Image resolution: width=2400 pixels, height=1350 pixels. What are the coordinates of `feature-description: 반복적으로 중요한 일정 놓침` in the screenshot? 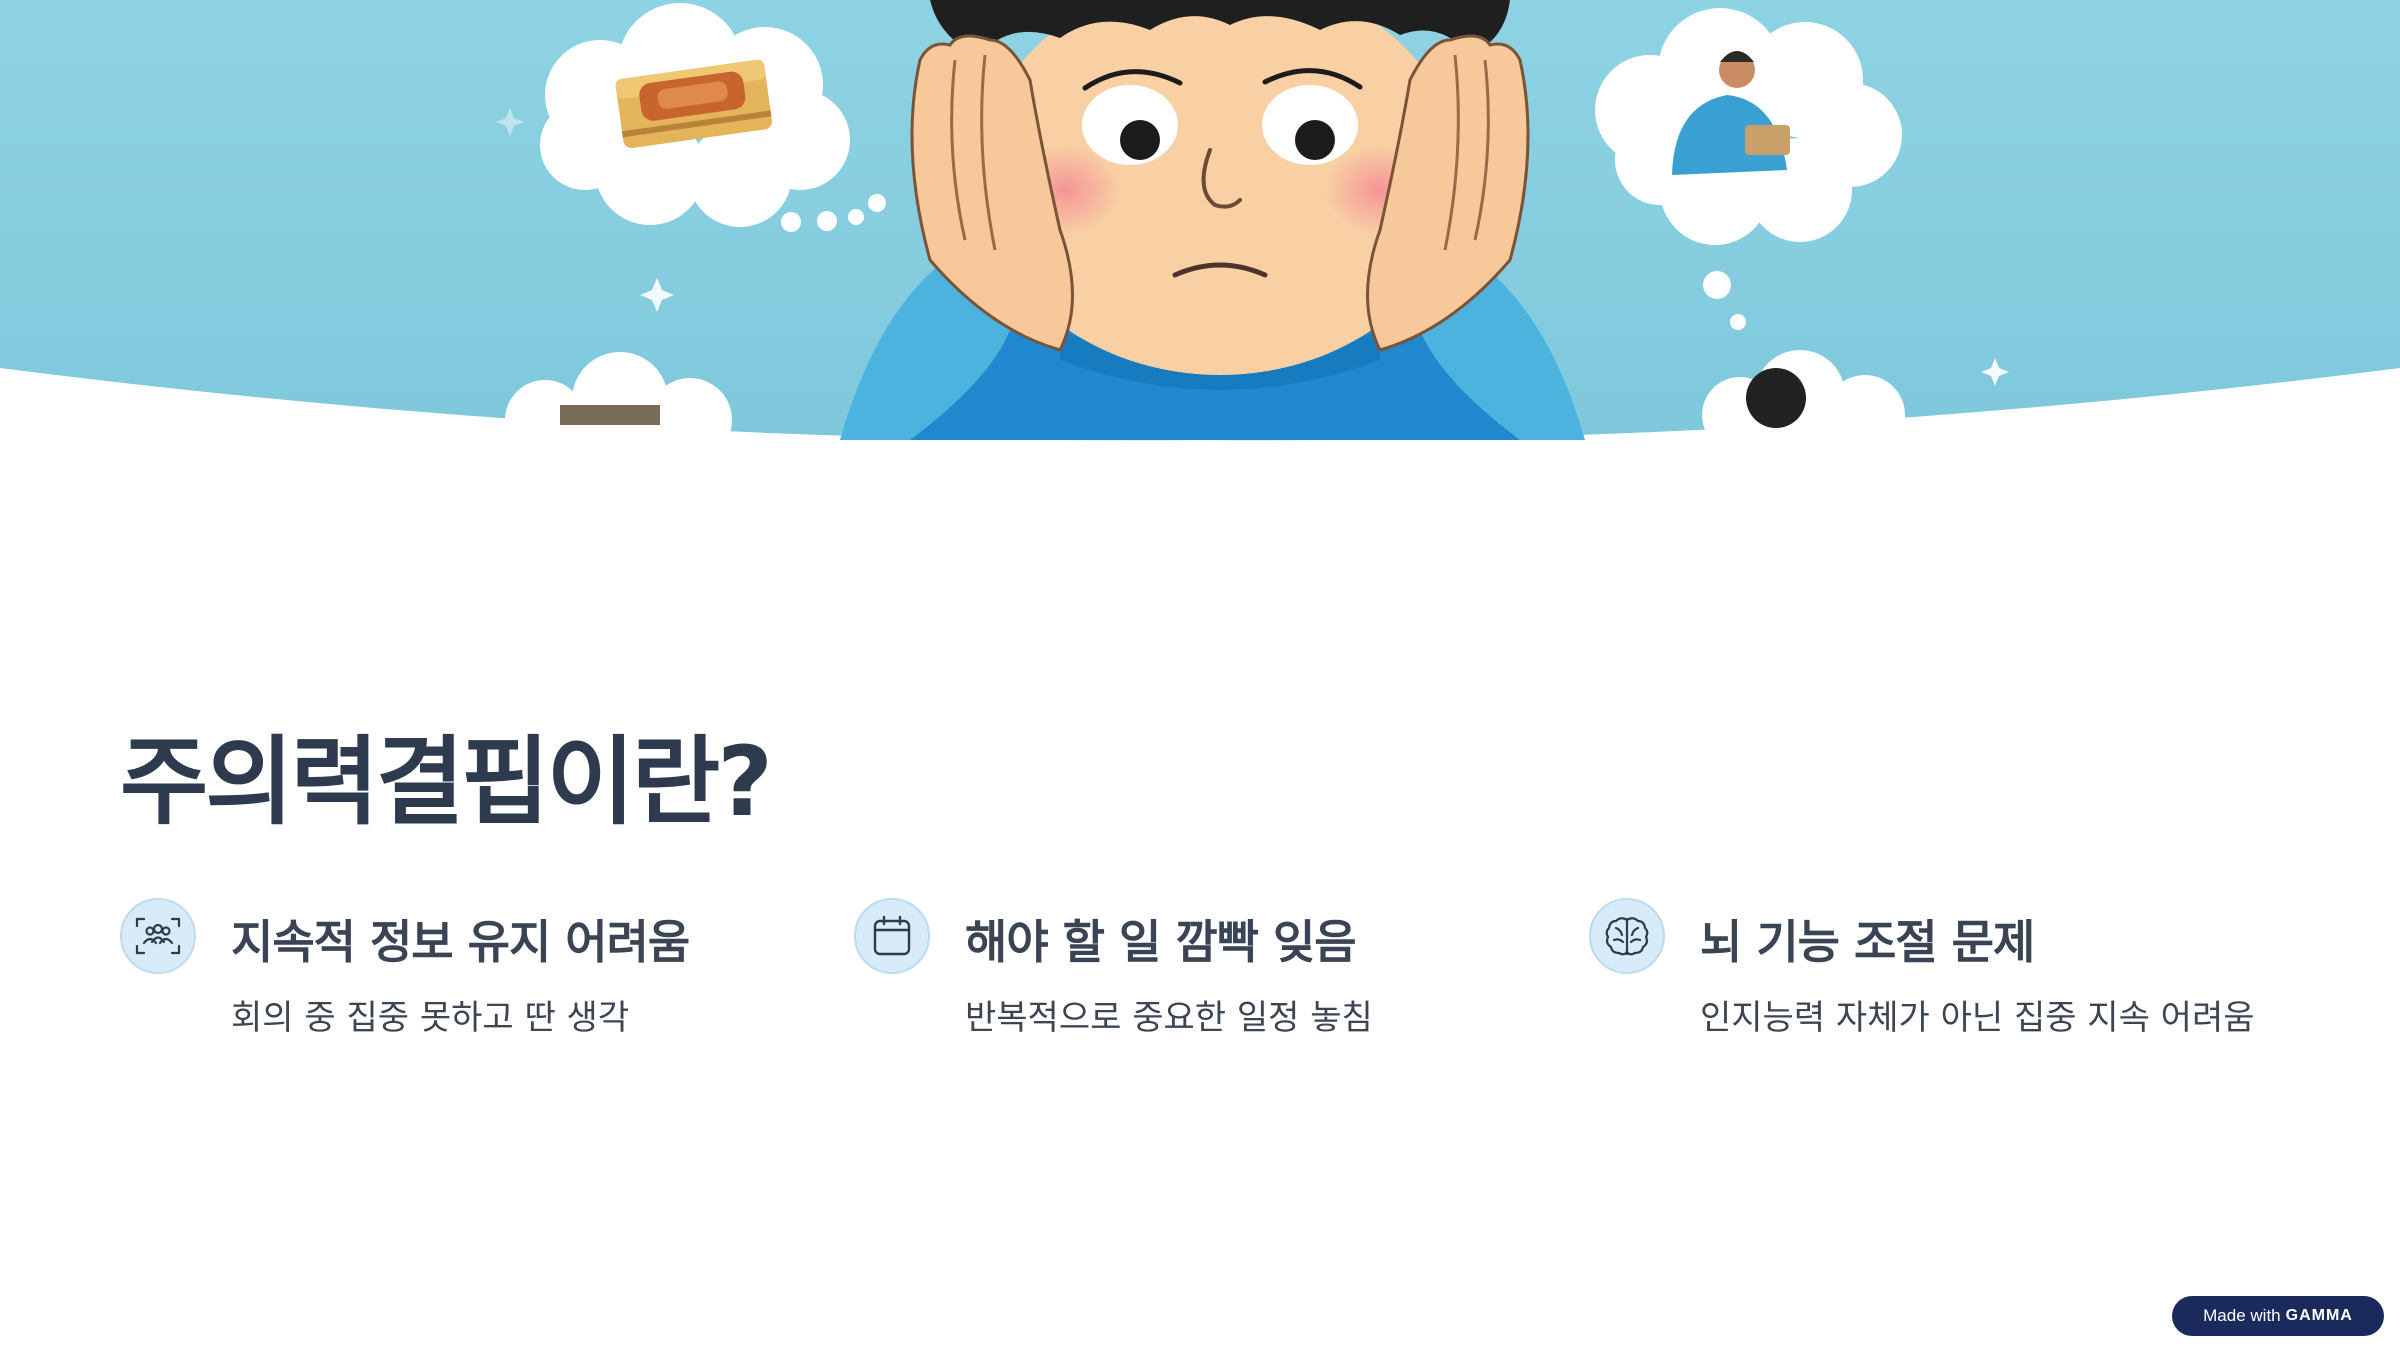 It's located at (1169, 1018).